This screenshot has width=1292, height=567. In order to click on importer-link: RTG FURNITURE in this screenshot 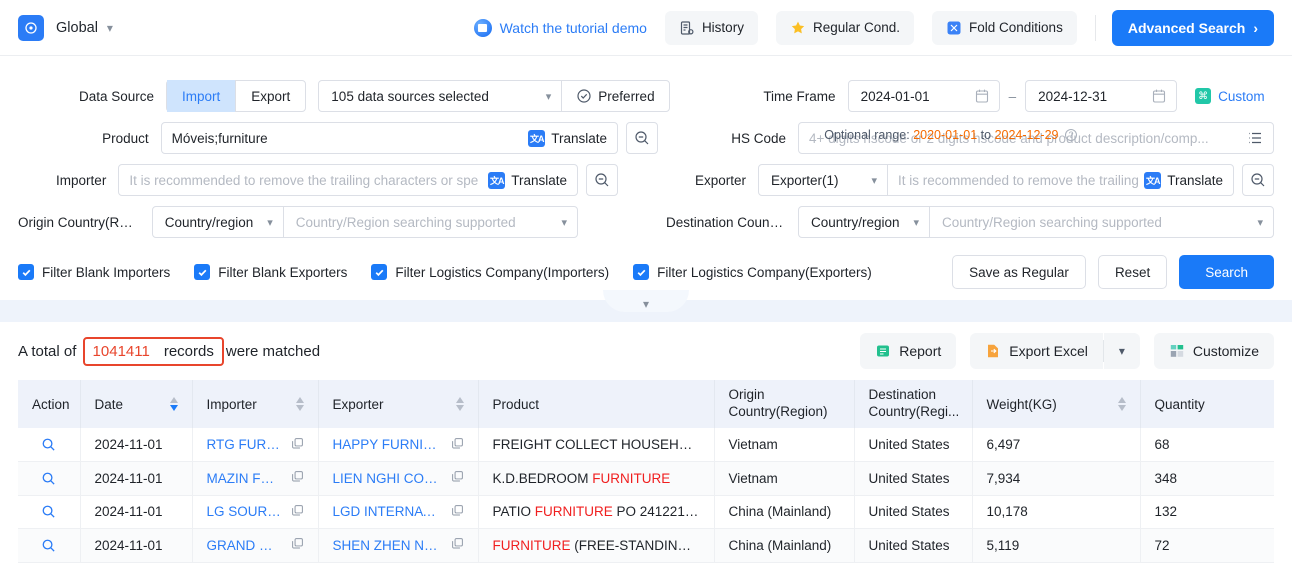, I will do `click(245, 444)`.